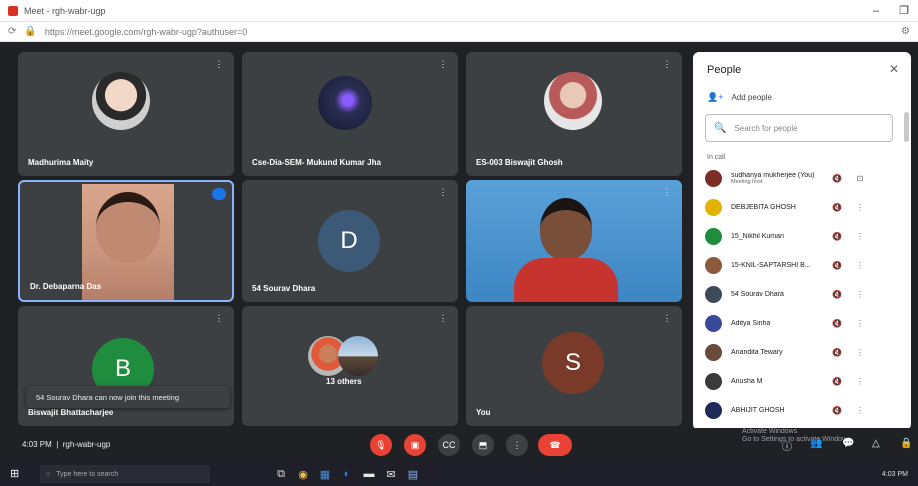 The image size is (918, 486). Describe the element at coordinates (350, 241) in the screenshot. I see `participant-tile: ⋮ D 54 Sourav Dhara` at that location.